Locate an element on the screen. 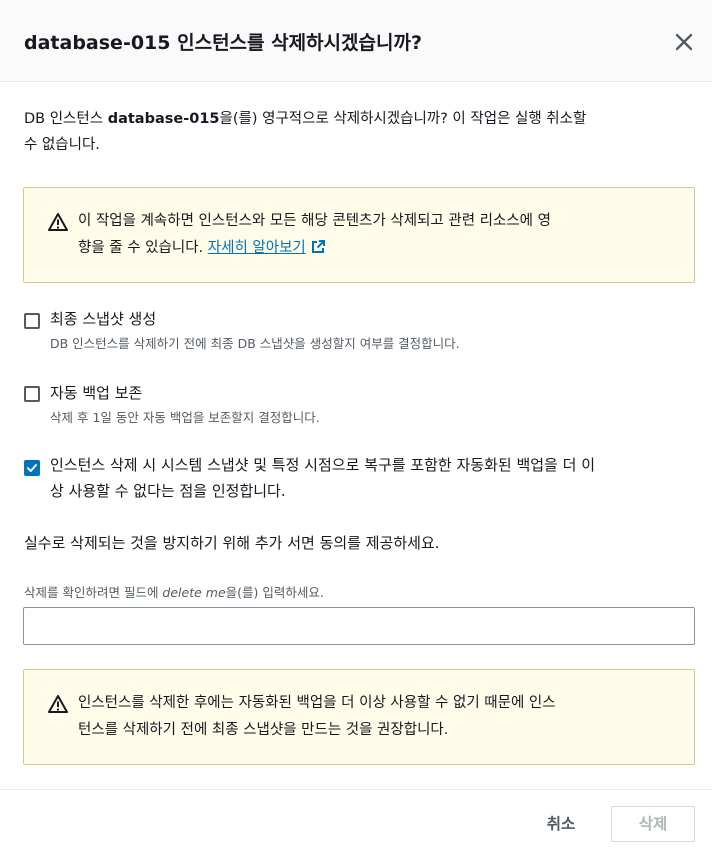  retain-backups-checkbox is located at coordinates (32, 394).